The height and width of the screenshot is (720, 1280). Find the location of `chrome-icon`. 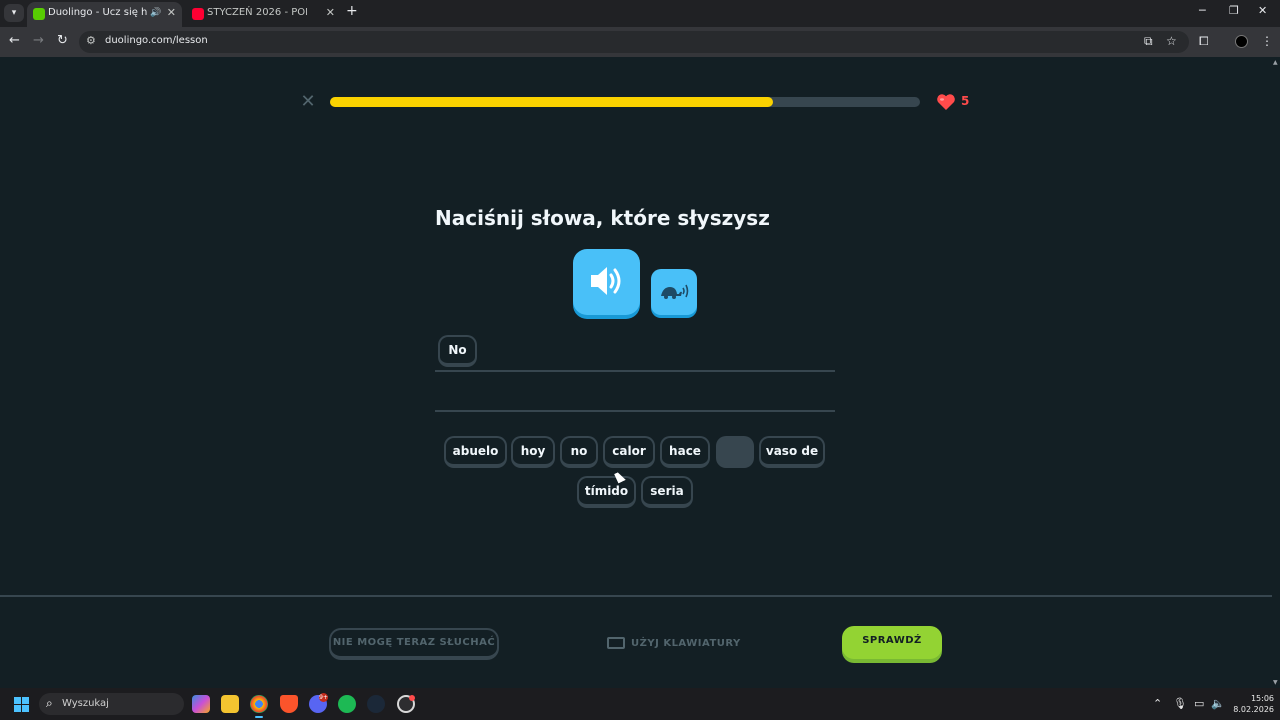

chrome-icon is located at coordinates (259, 706).